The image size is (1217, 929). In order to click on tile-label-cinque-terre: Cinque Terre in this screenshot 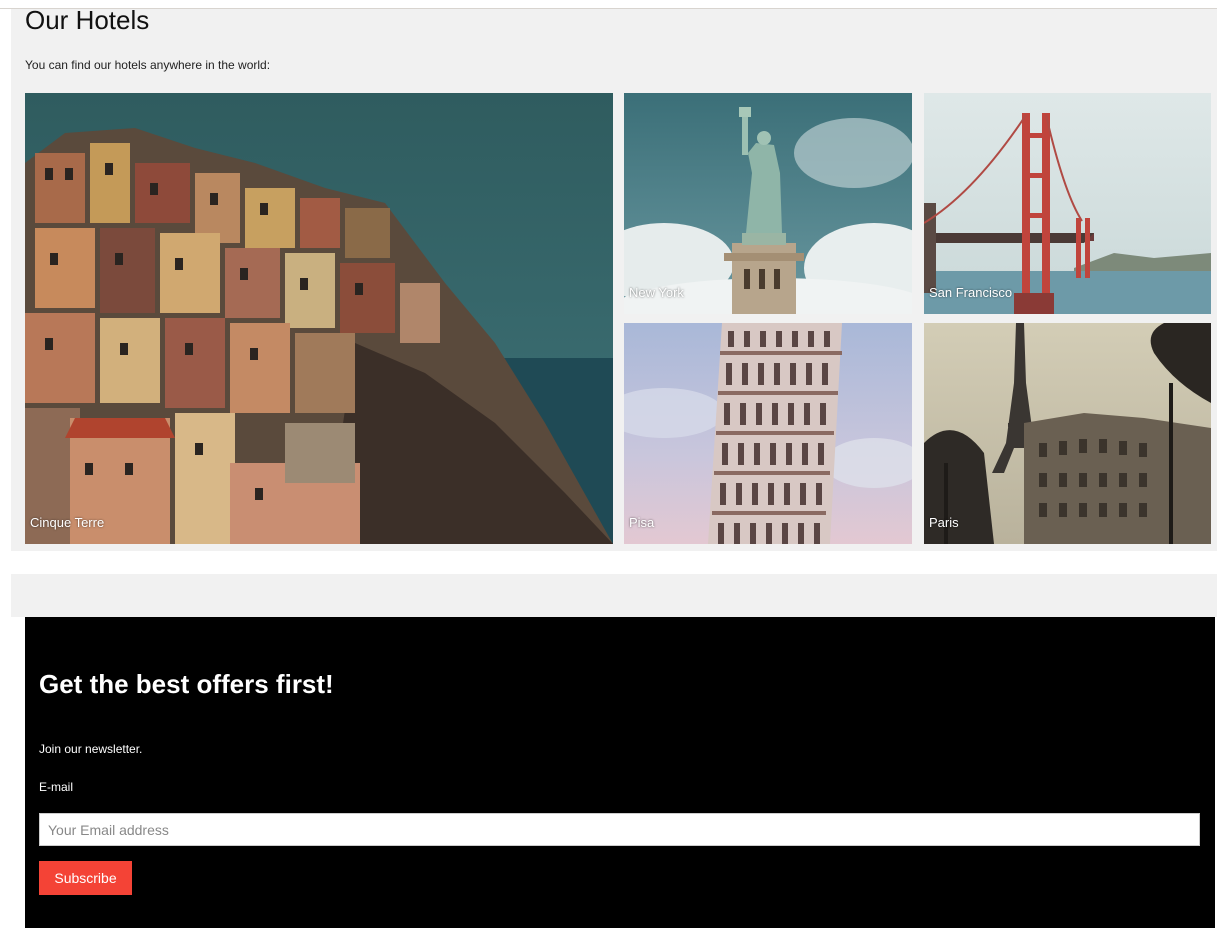, I will do `click(67, 522)`.